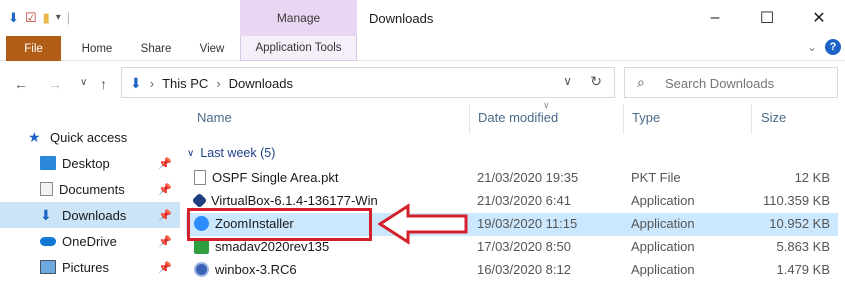  I want to click on name-cell: smadav2020rev135, so click(261, 246).